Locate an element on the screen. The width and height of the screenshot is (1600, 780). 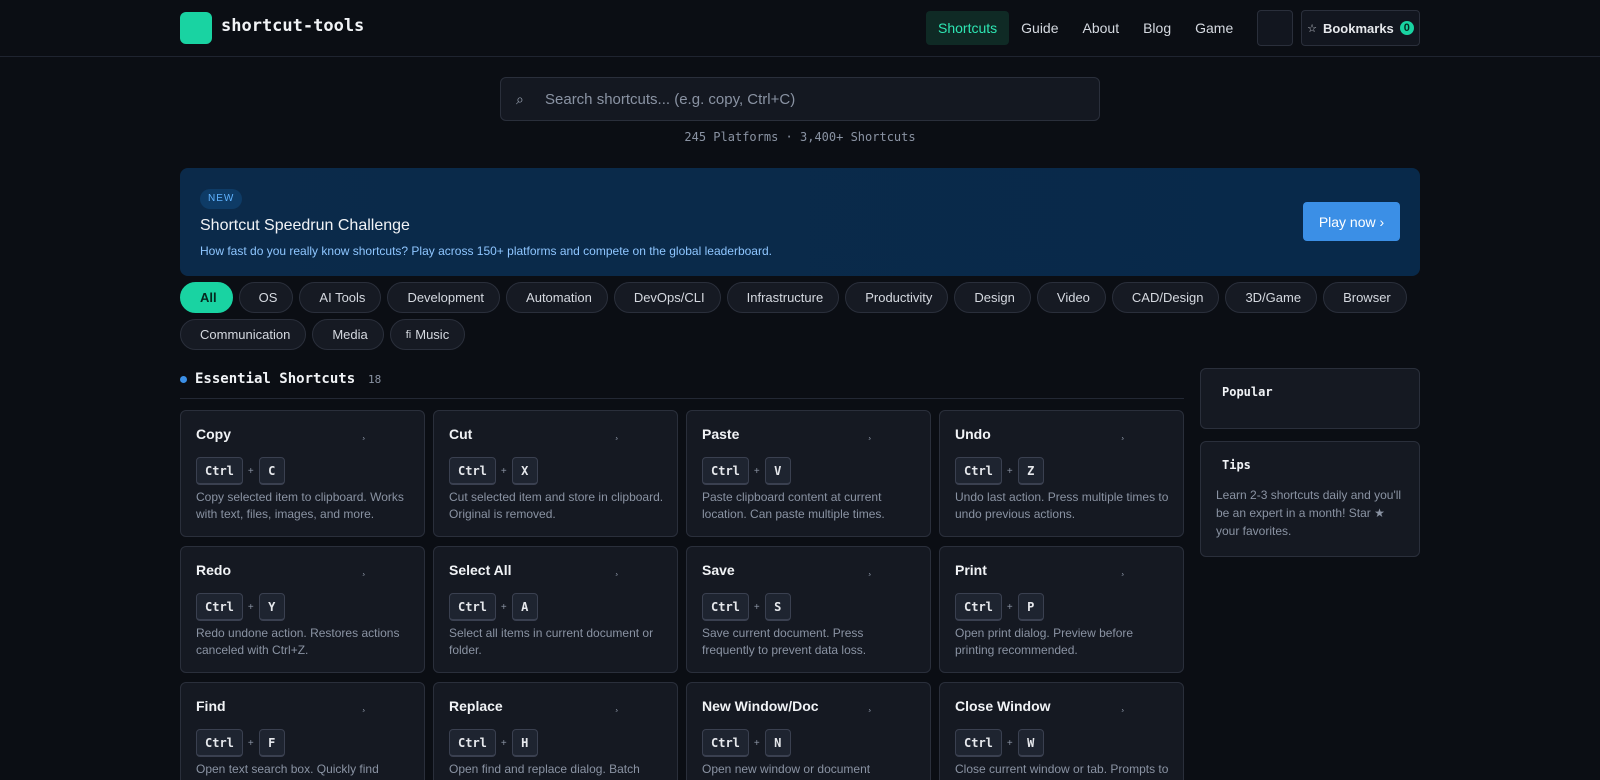
category-chip-all: All is located at coordinates (206, 297).